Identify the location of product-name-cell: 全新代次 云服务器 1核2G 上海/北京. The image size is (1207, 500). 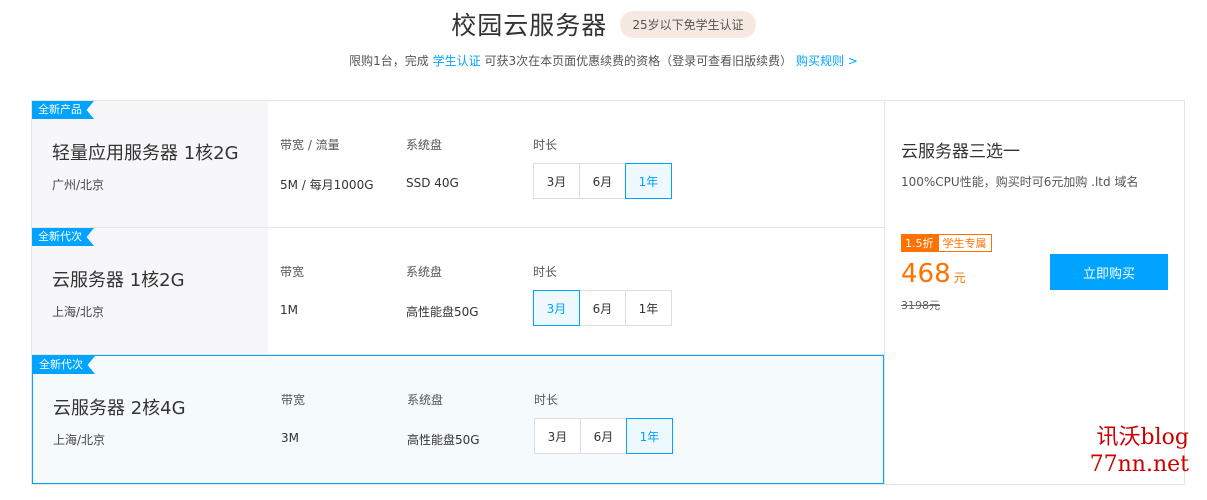
(150, 291).